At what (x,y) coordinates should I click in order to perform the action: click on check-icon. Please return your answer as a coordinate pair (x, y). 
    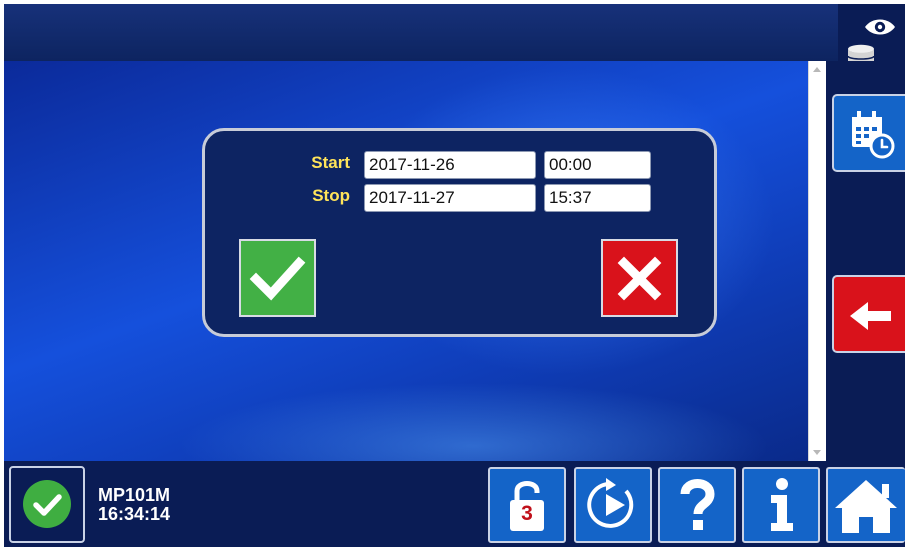
    Looking at the image, I should click on (277, 278).